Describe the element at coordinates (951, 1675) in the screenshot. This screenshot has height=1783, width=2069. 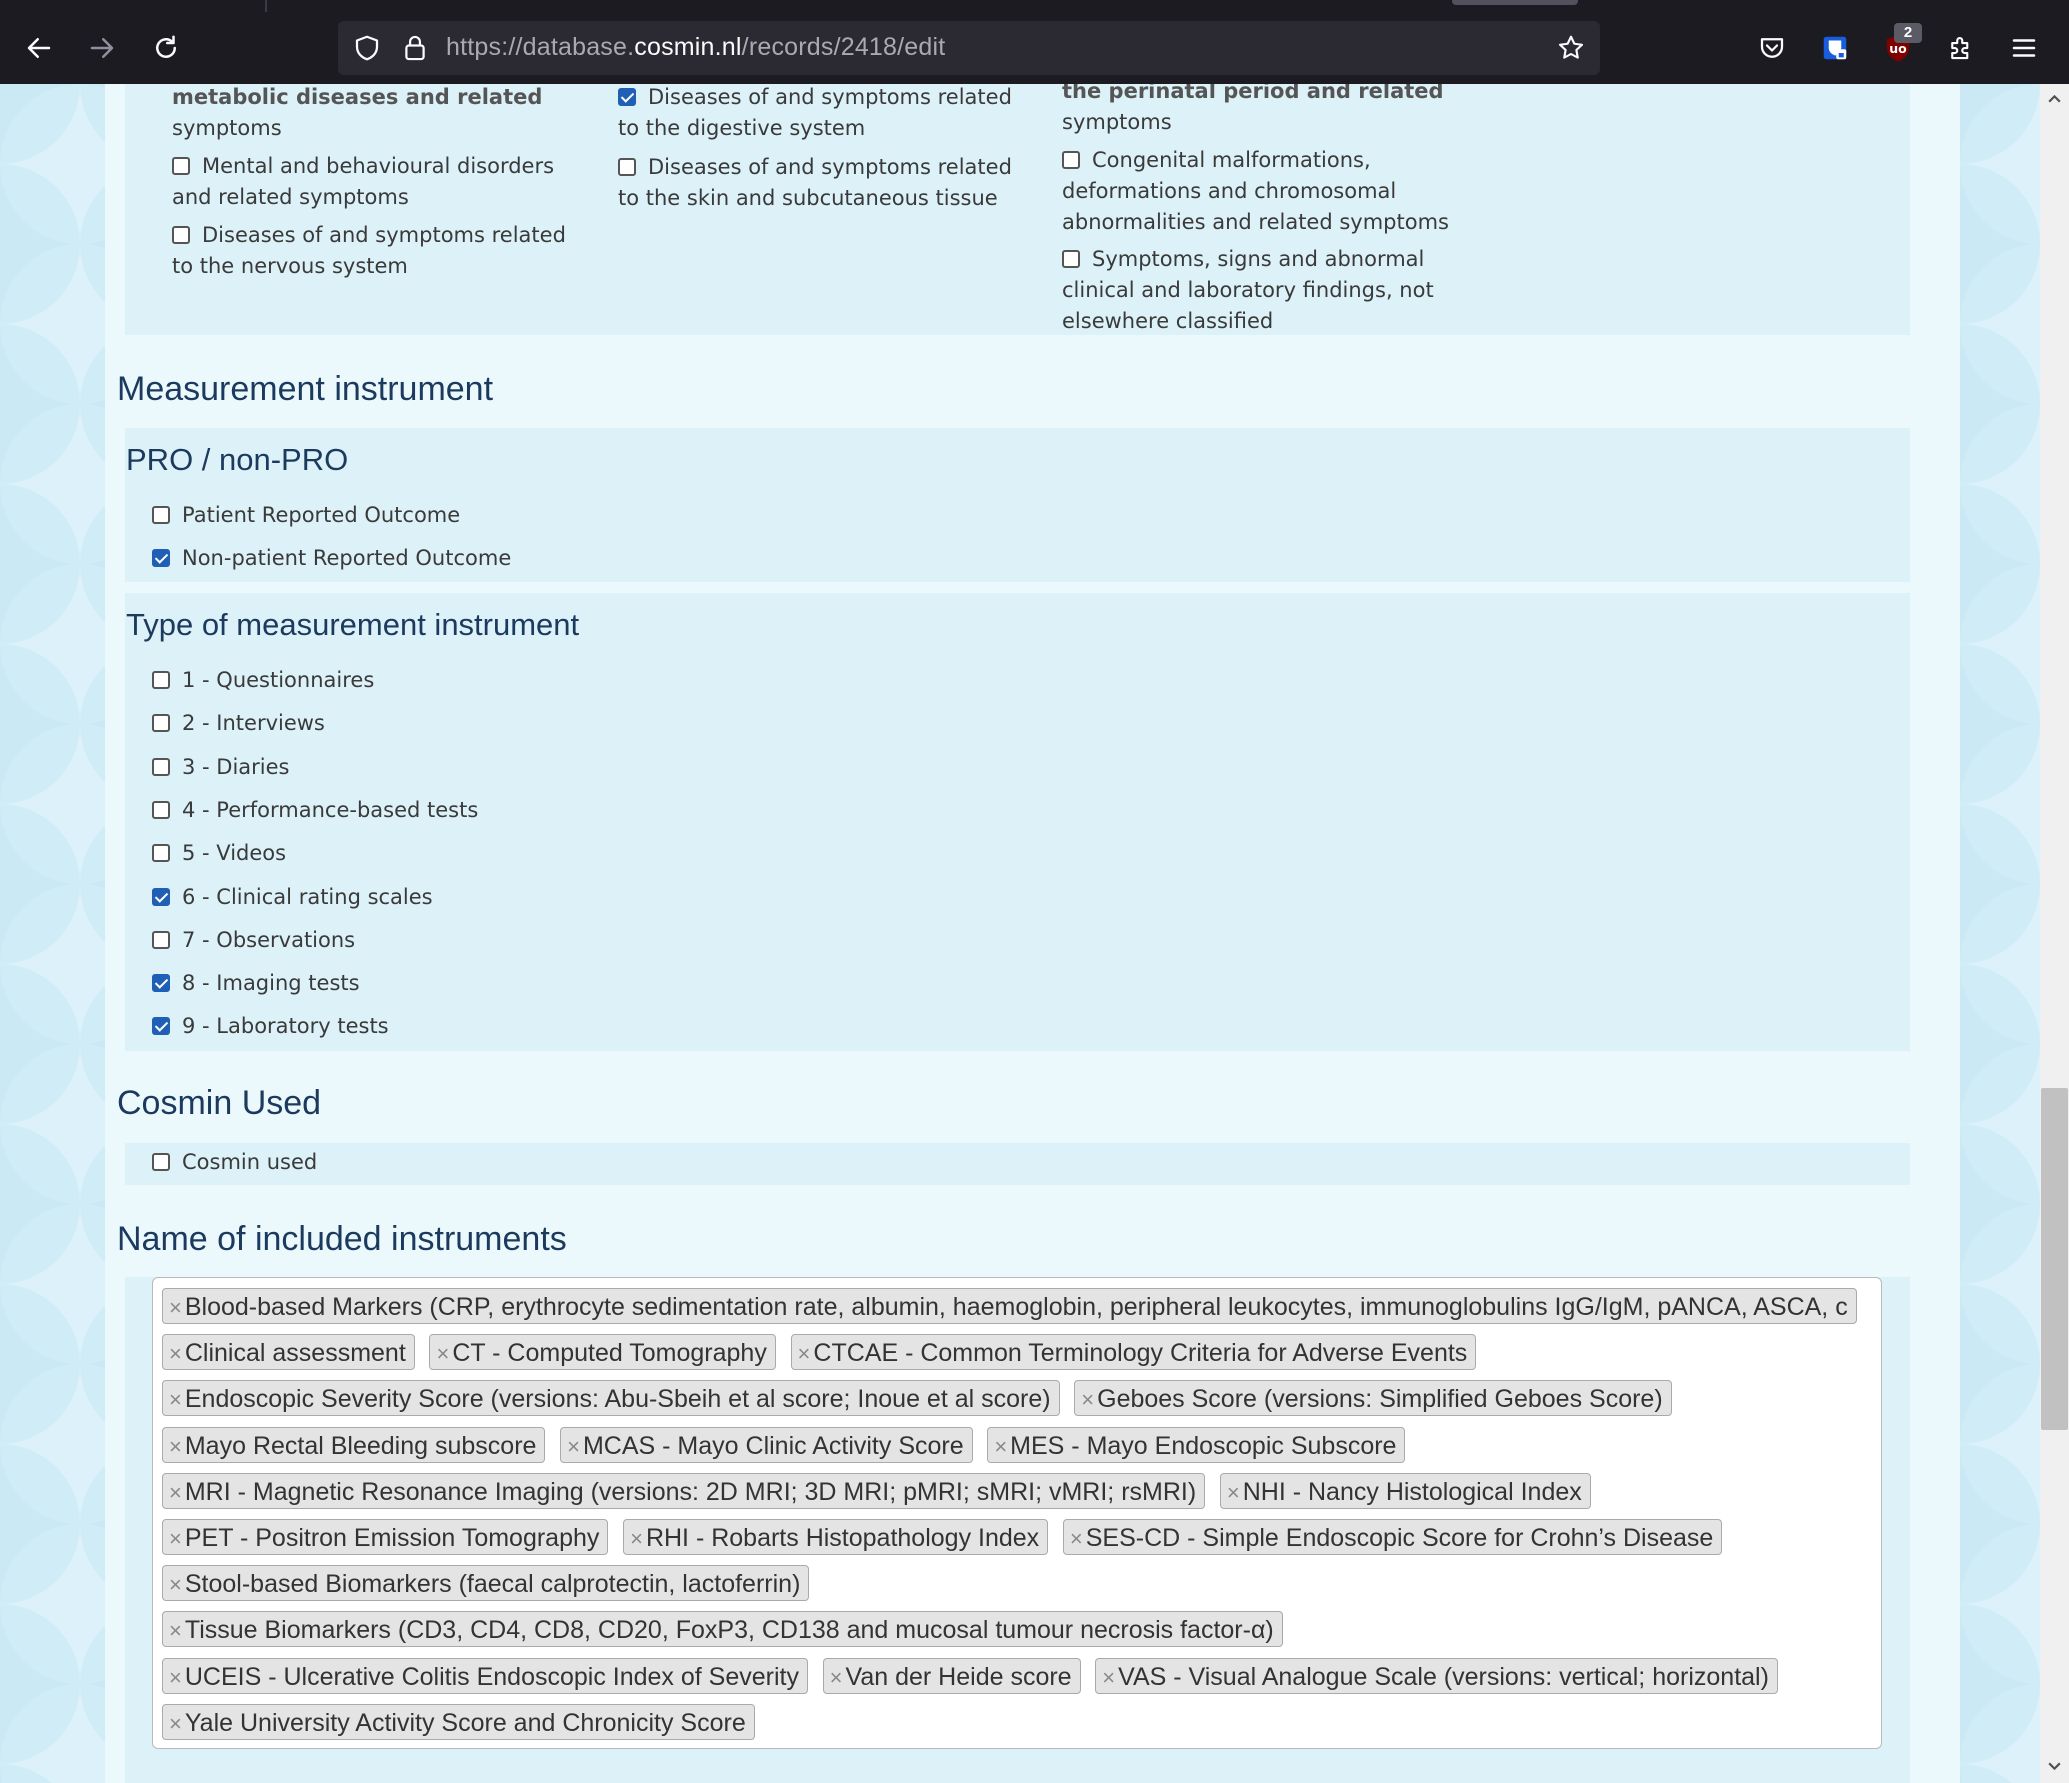
I see `instrument-tag: × Van der Heide score` at that location.